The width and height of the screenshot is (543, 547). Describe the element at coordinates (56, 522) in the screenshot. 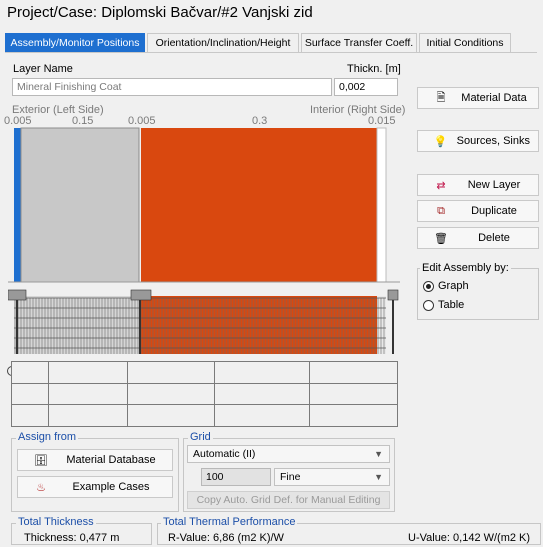

I see `total-thickness-label: Total Thickness` at that location.